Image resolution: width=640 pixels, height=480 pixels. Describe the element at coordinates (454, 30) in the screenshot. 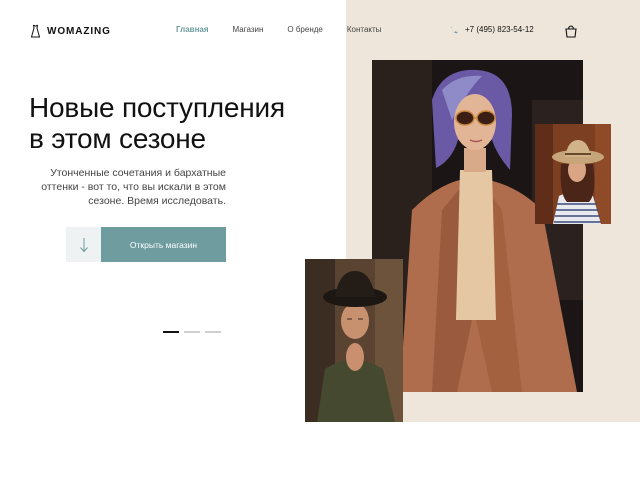

I see `phone-icon` at that location.